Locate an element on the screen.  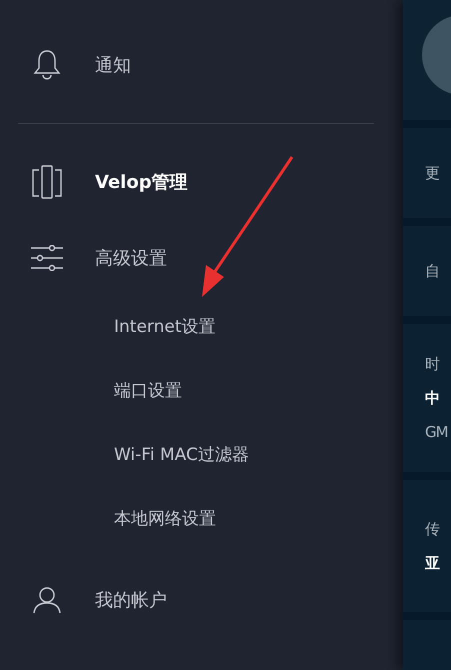
settings-row: 更 is located at coordinates (427, 173).